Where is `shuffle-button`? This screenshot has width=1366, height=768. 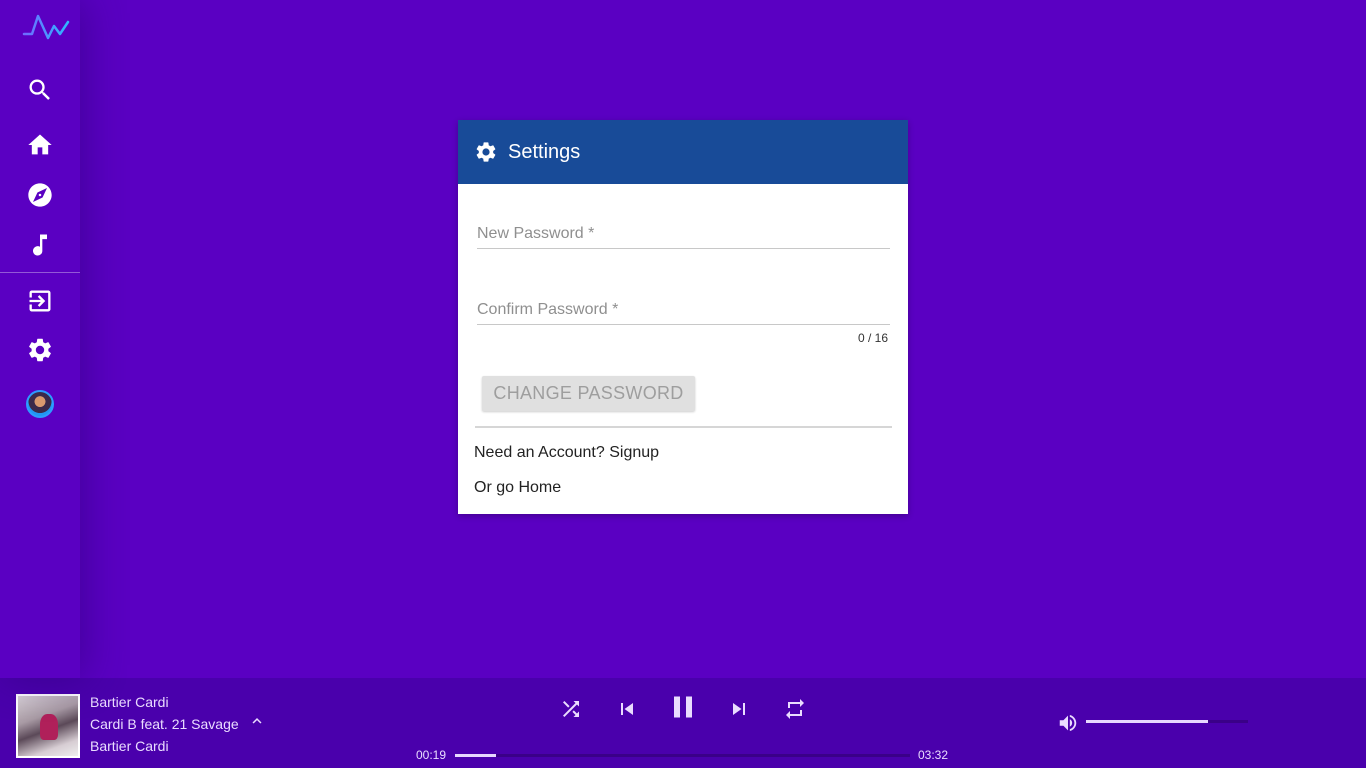 shuffle-button is located at coordinates (571, 709).